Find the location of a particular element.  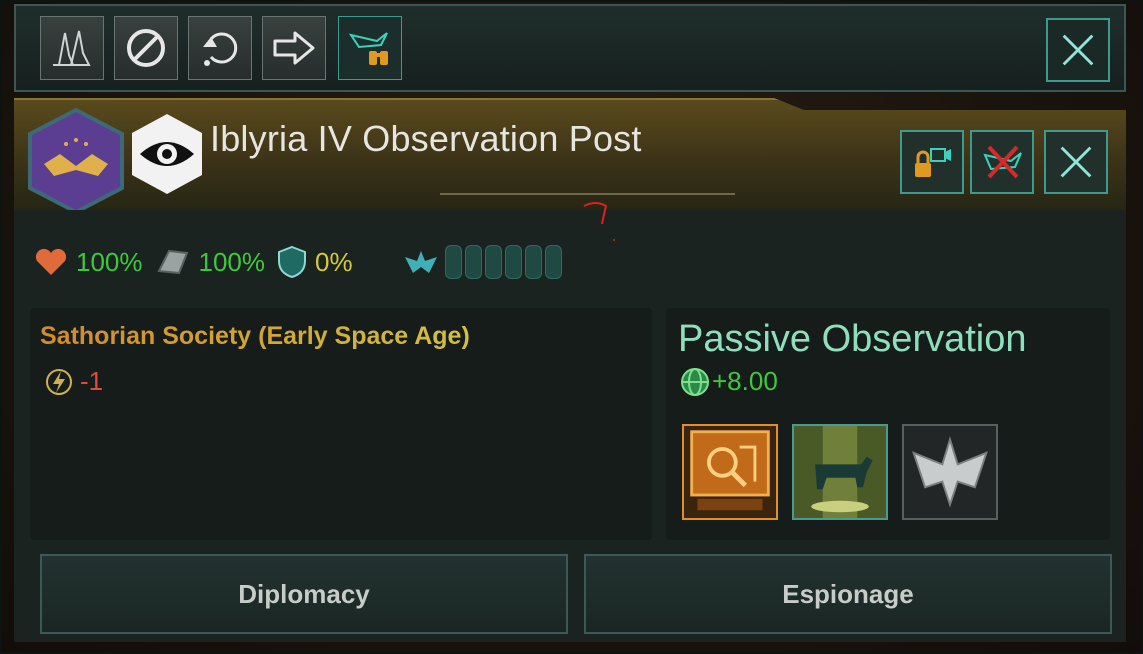

arrow-right-icon is located at coordinates (294, 48).